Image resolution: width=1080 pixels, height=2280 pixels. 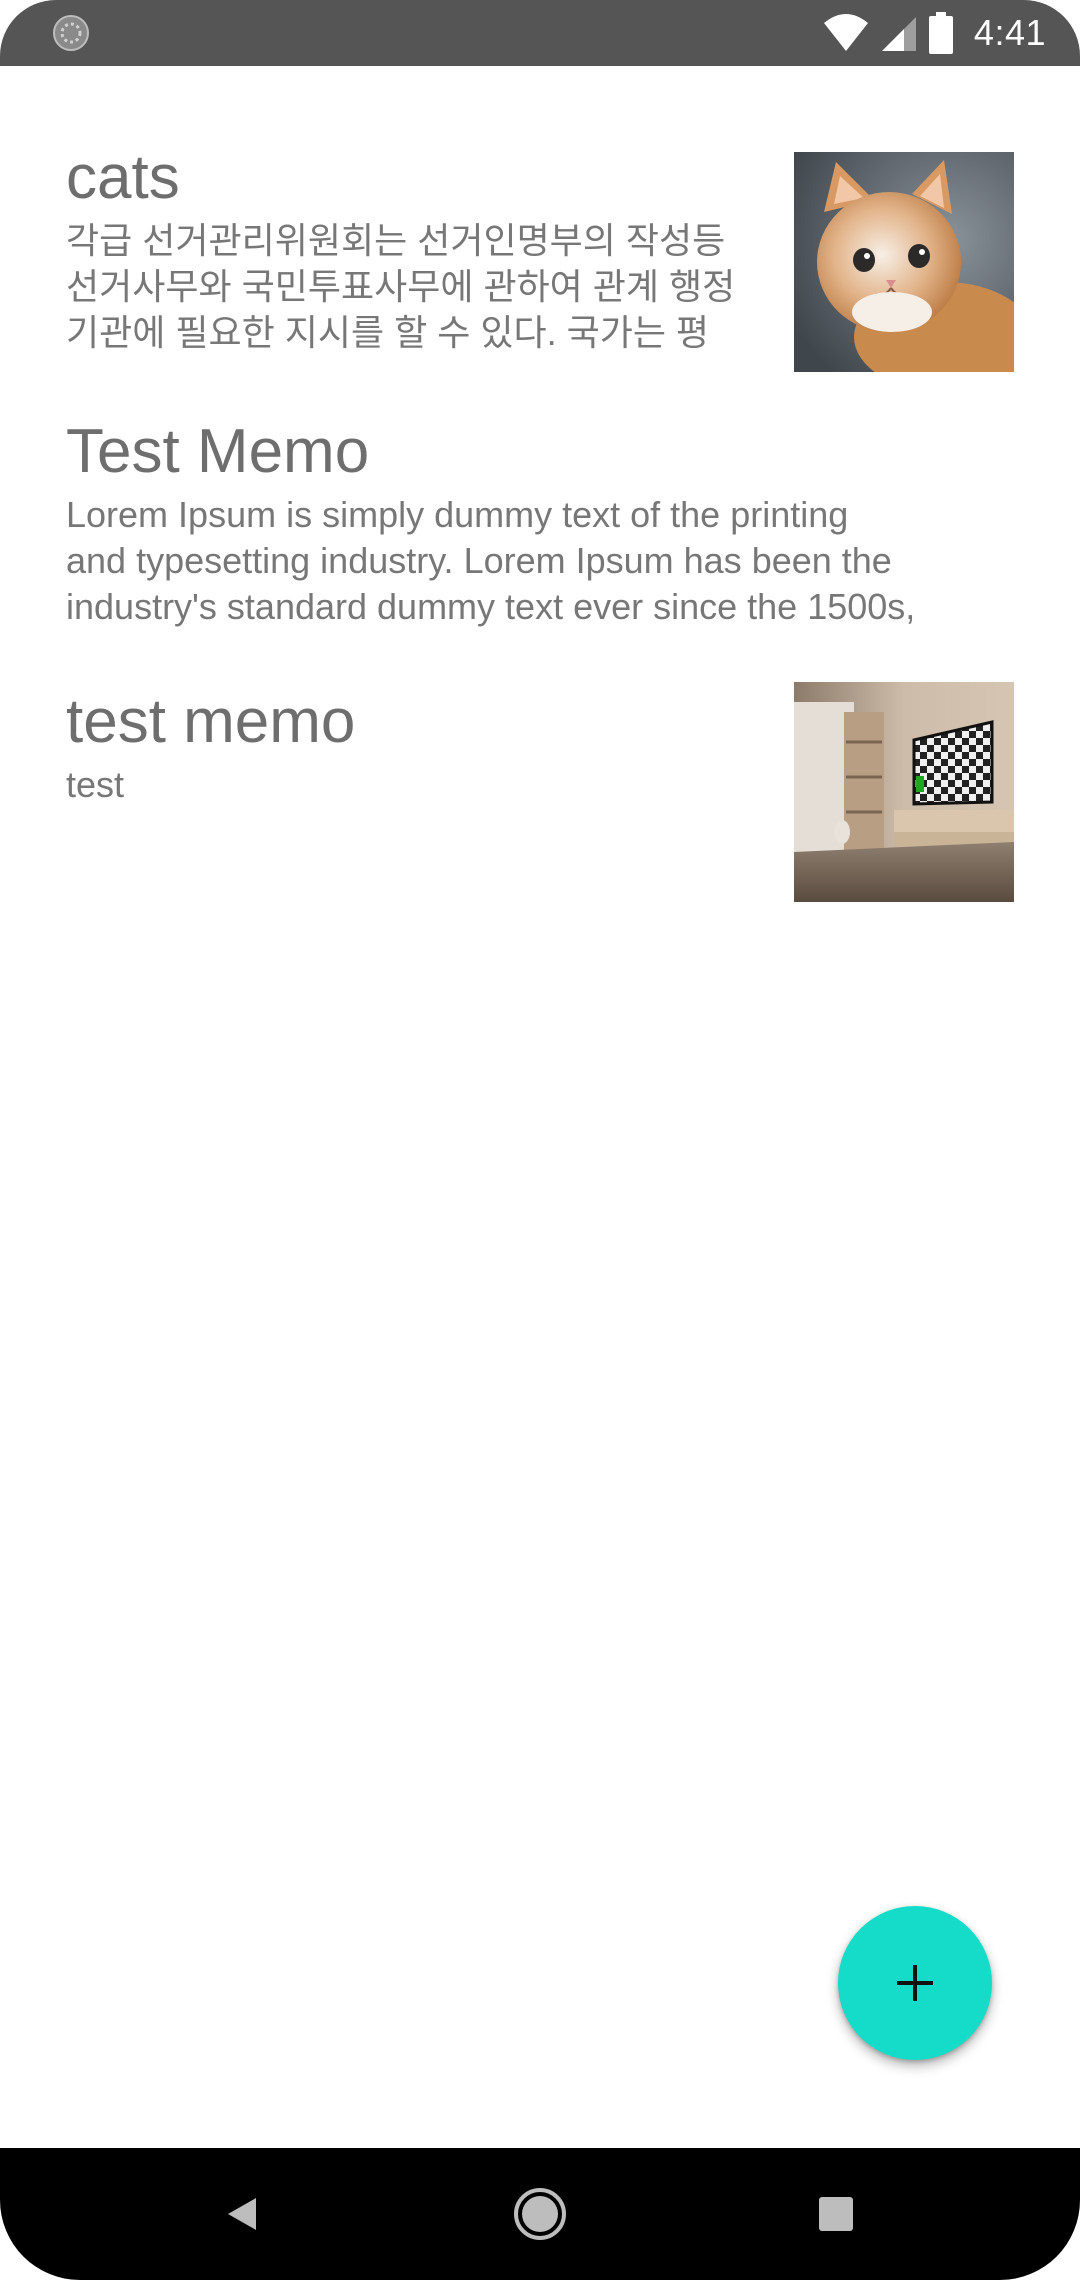 What do you see at coordinates (416, 785) in the screenshot?
I see `memo-body: test` at bounding box center [416, 785].